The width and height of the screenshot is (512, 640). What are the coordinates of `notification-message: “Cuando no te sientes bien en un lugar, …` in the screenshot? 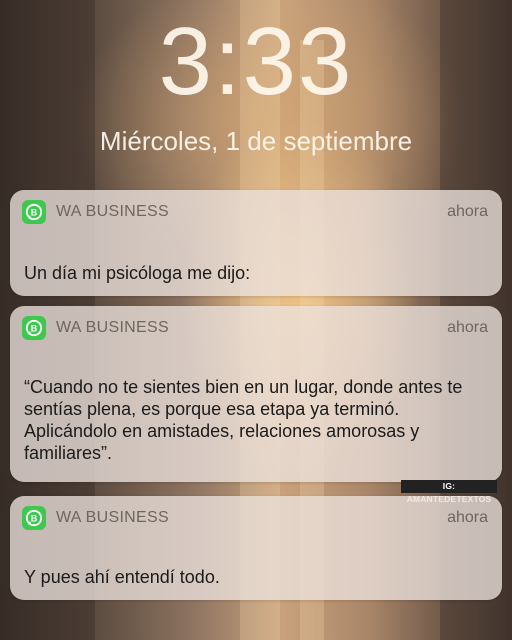 It's located at (243, 420).